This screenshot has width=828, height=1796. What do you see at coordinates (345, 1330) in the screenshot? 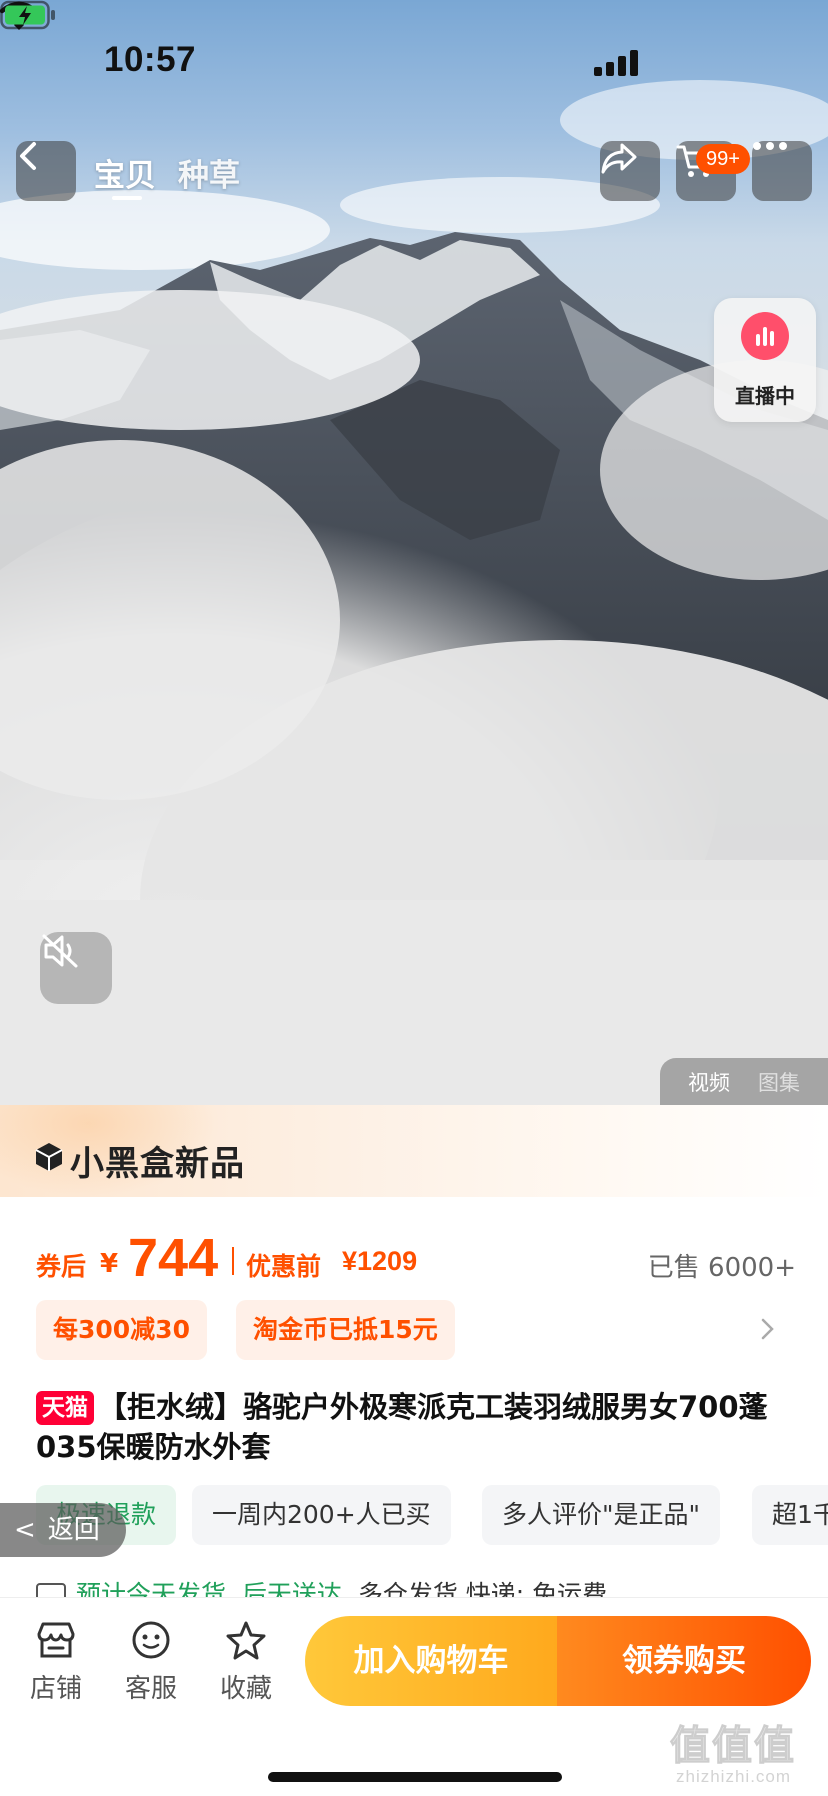
I see `promo-coins: 淘金币已抵15元` at bounding box center [345, 1330].